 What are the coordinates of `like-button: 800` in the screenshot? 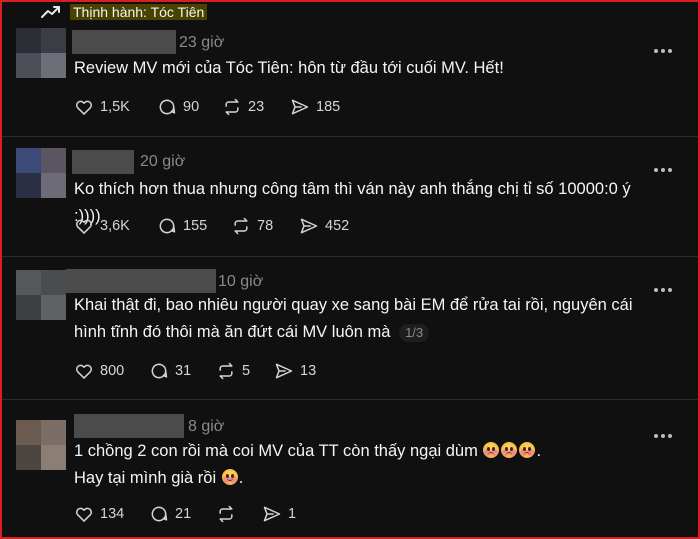 It's located at (99, 371).